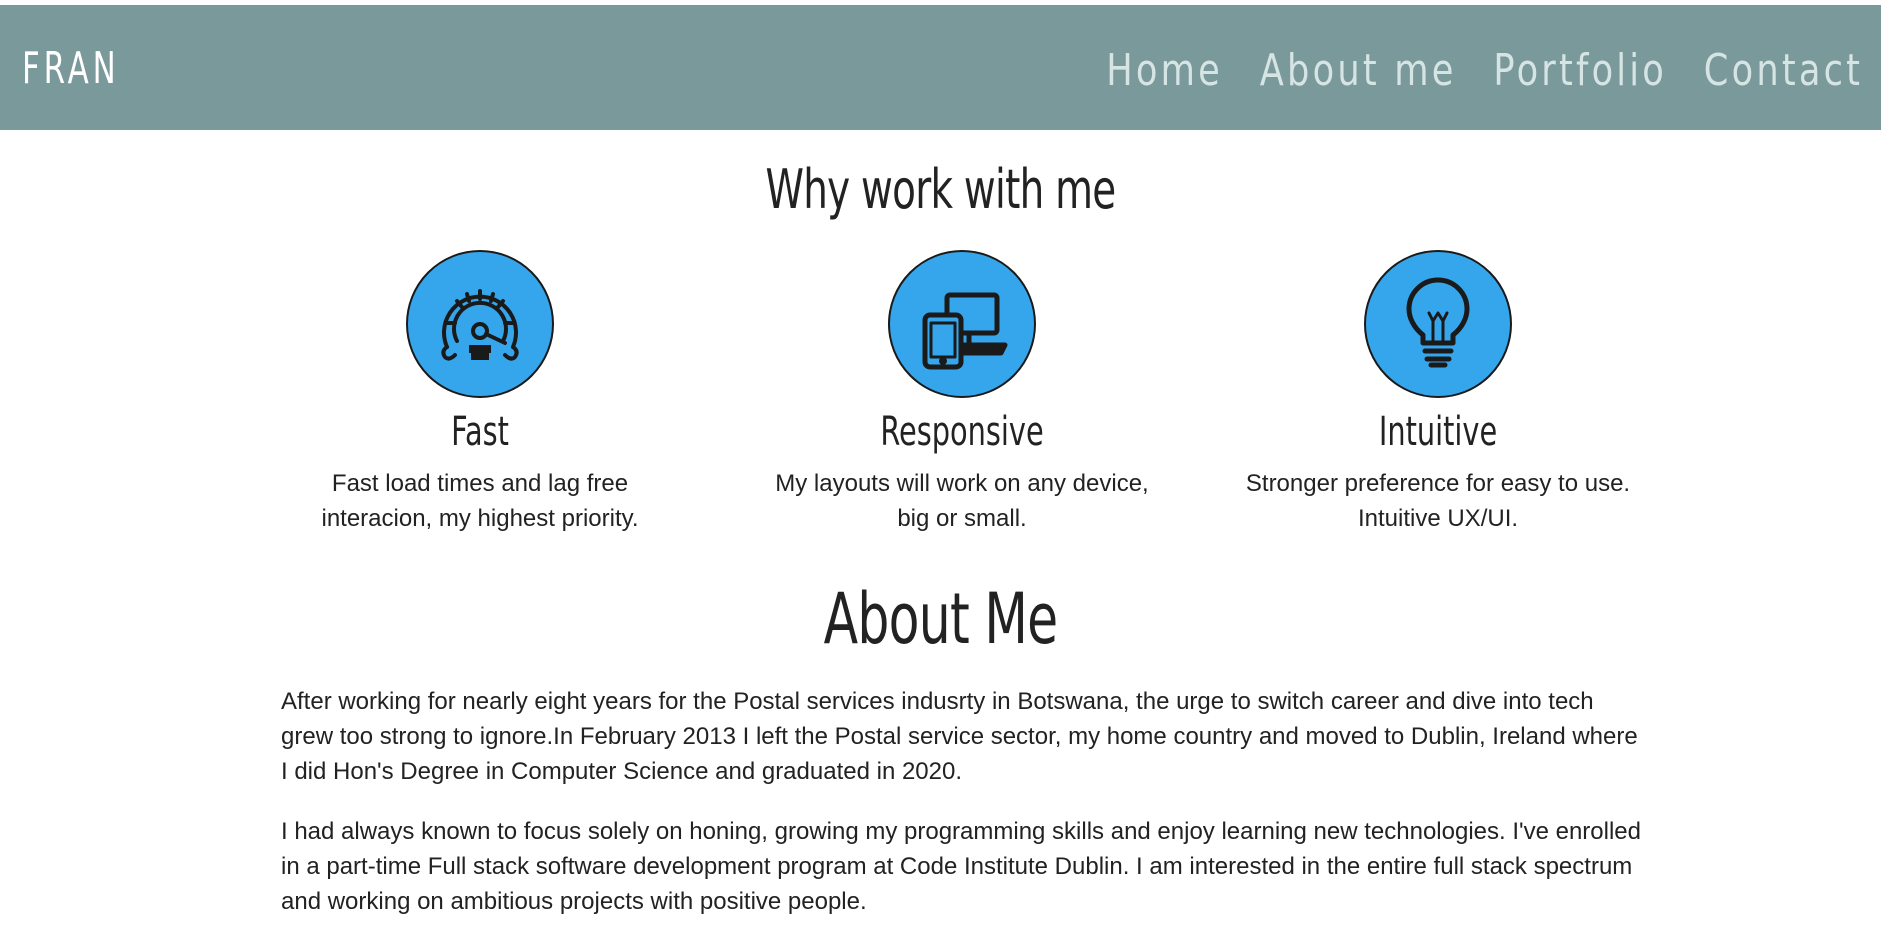  I want to click on nav-contact: Contact, so click(1783, 70).